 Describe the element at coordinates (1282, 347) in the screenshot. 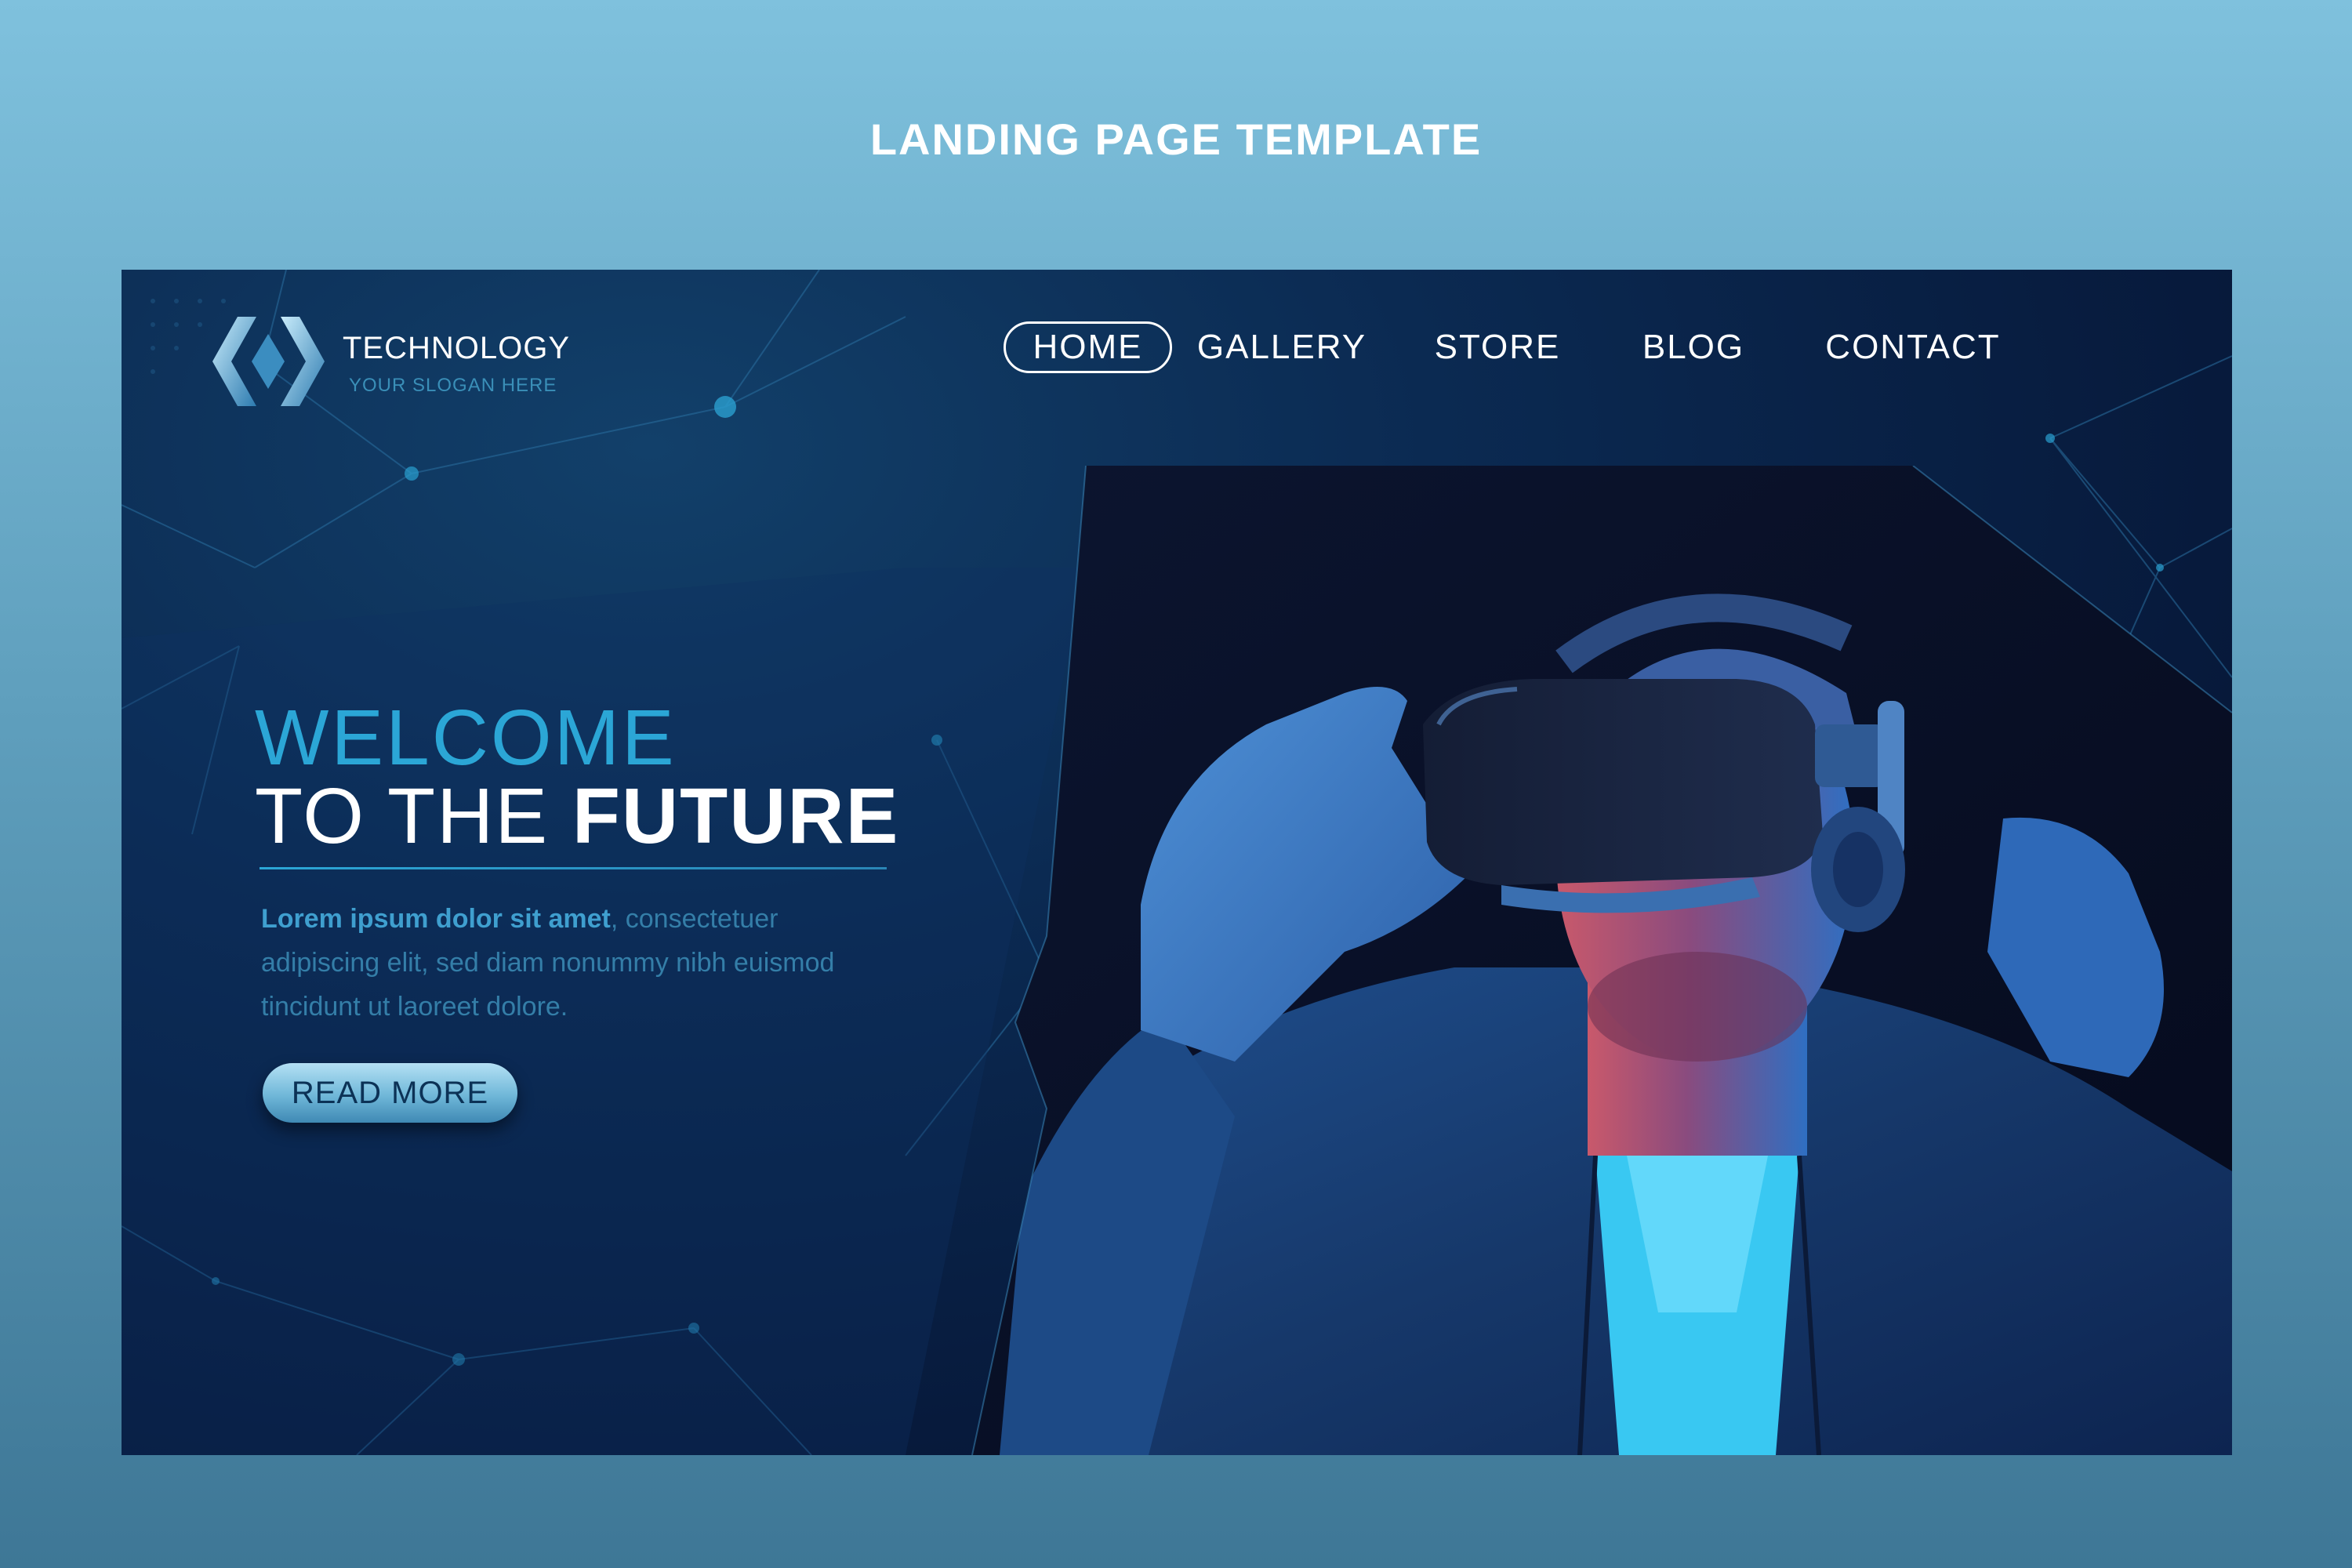

I see `nav-gallery: GALLERY` at that location.